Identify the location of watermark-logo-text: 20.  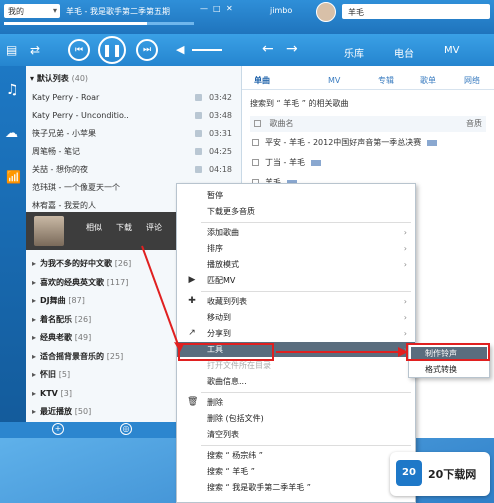
(409, 472).